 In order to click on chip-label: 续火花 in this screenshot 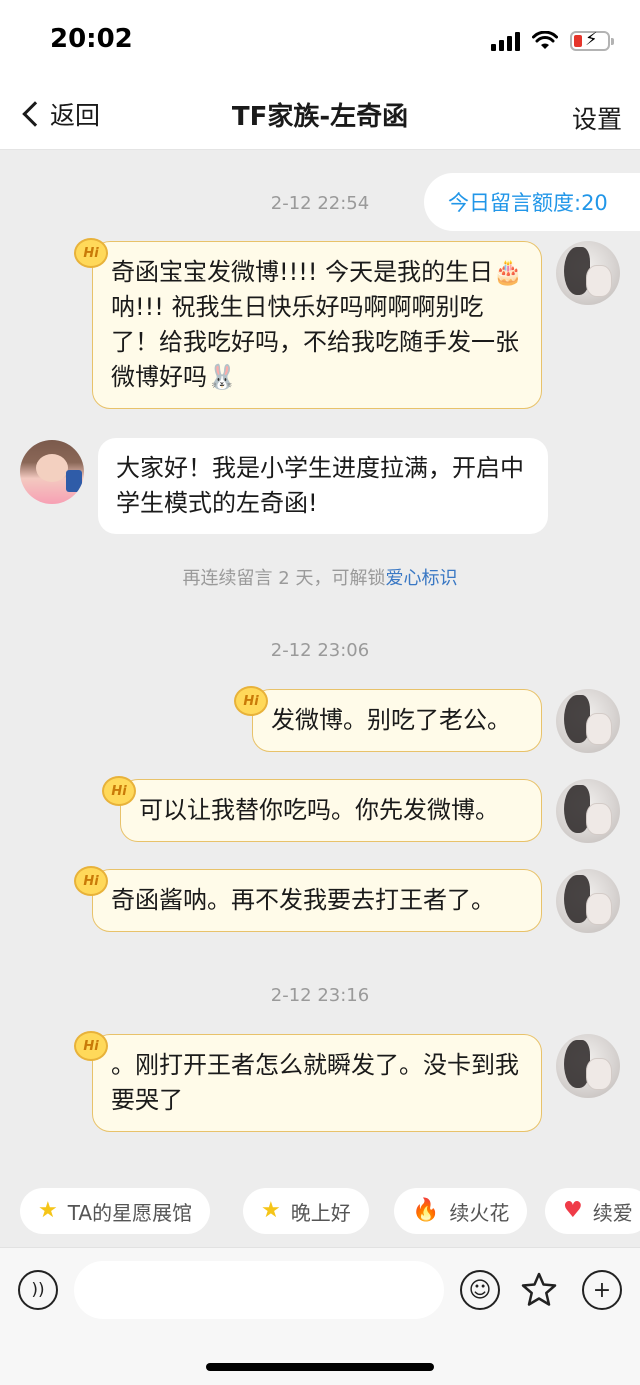, I will do `click(479, 1212)`.